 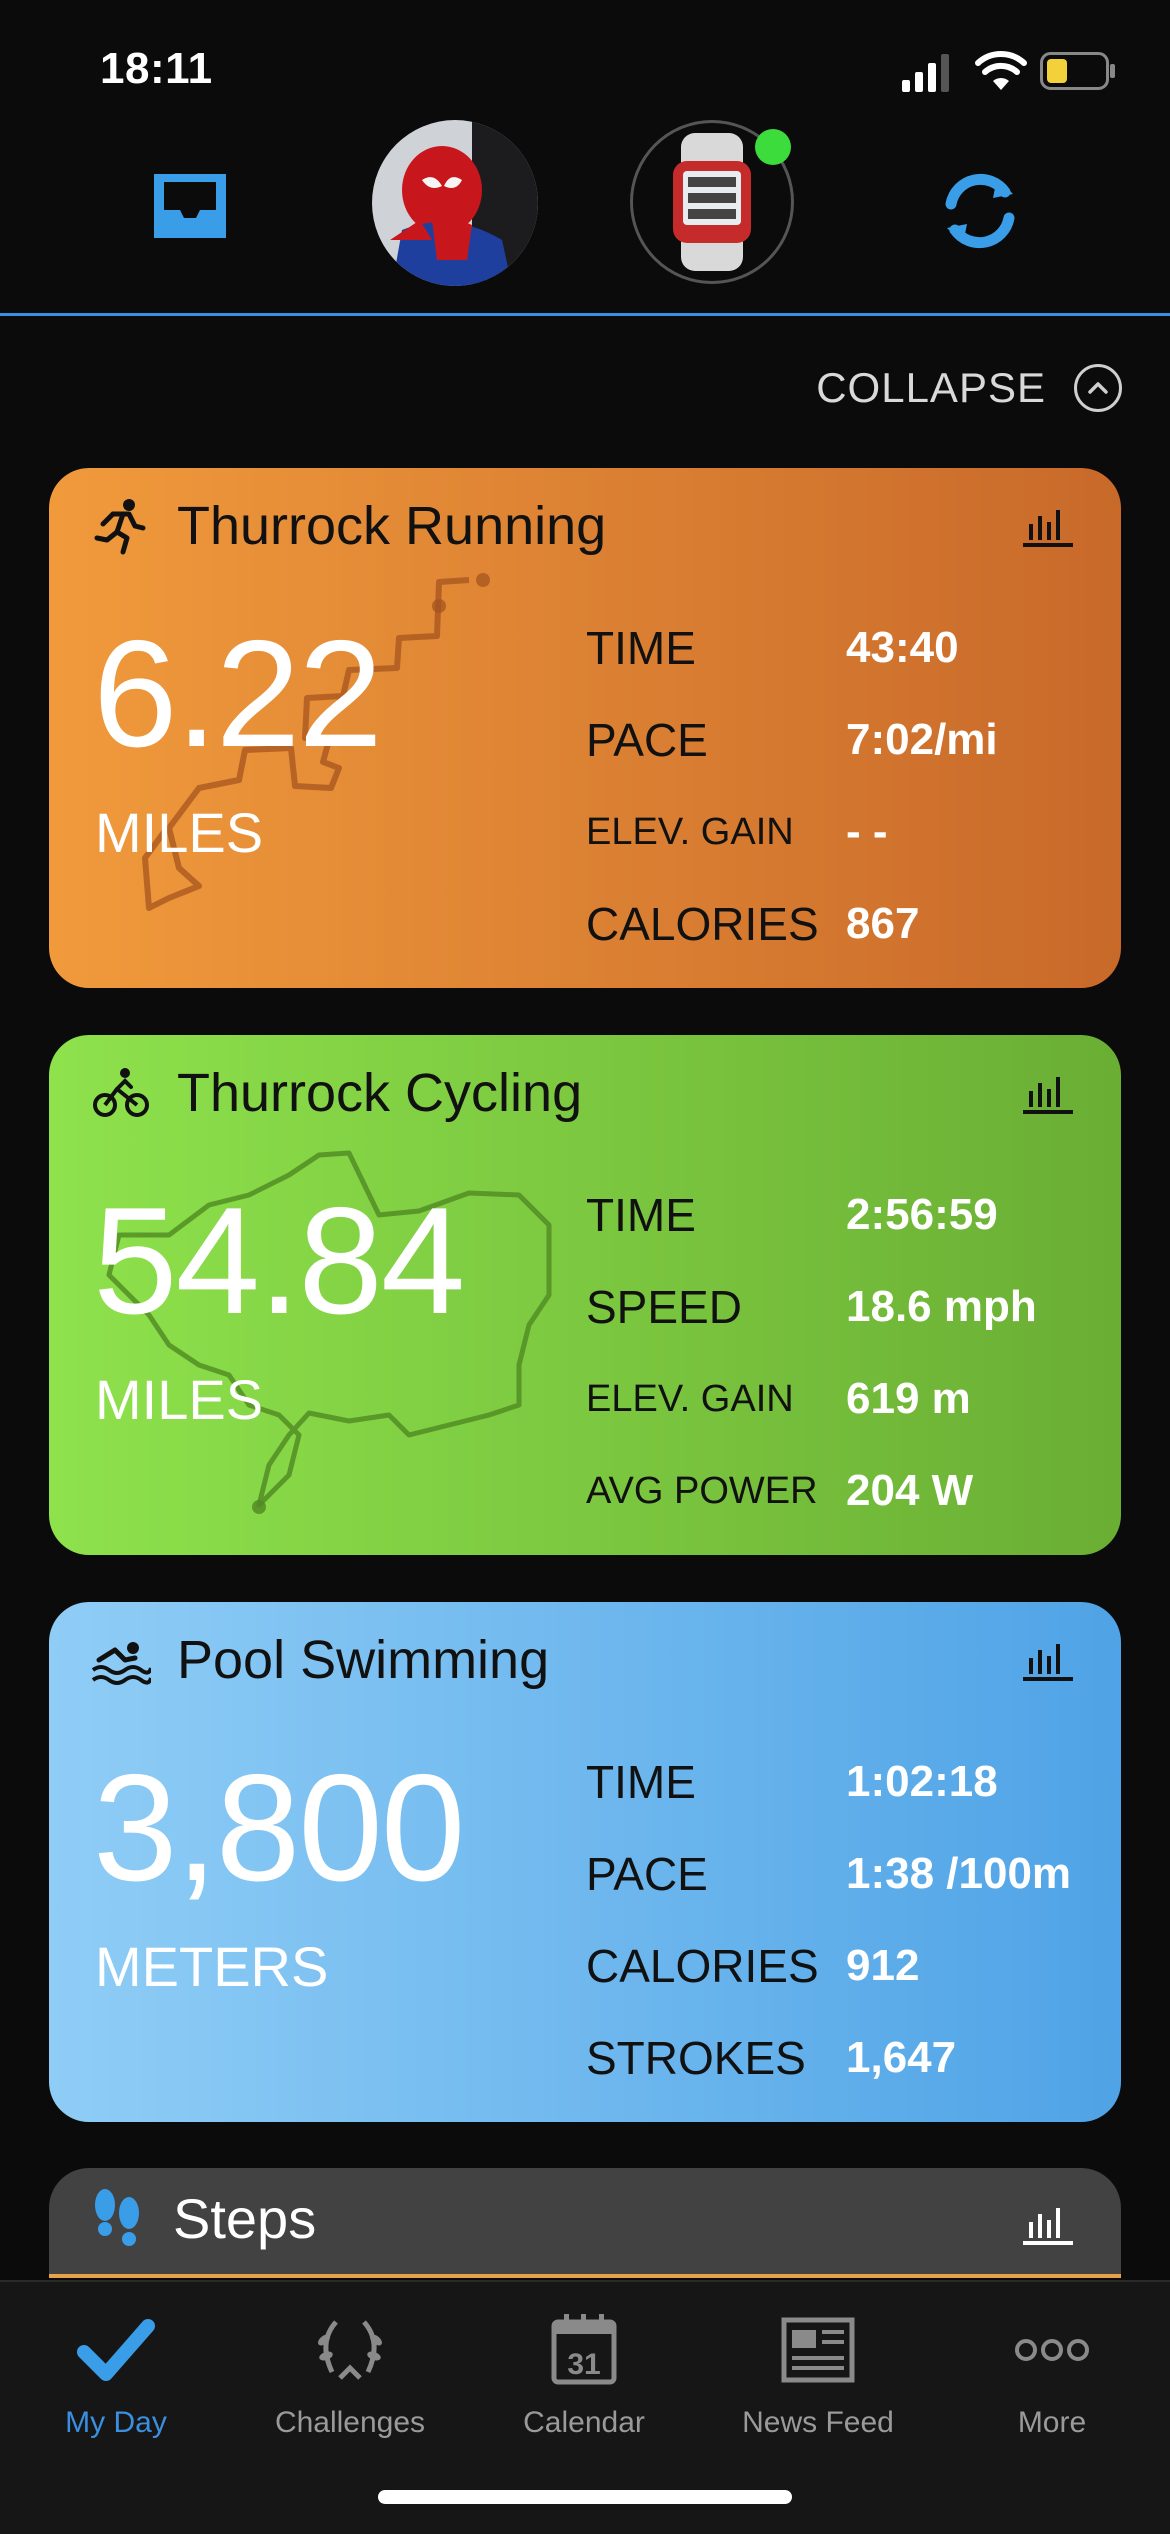 I want to click on stat-row: PACE 1:38 /100m, so click(x=828, y=1874).